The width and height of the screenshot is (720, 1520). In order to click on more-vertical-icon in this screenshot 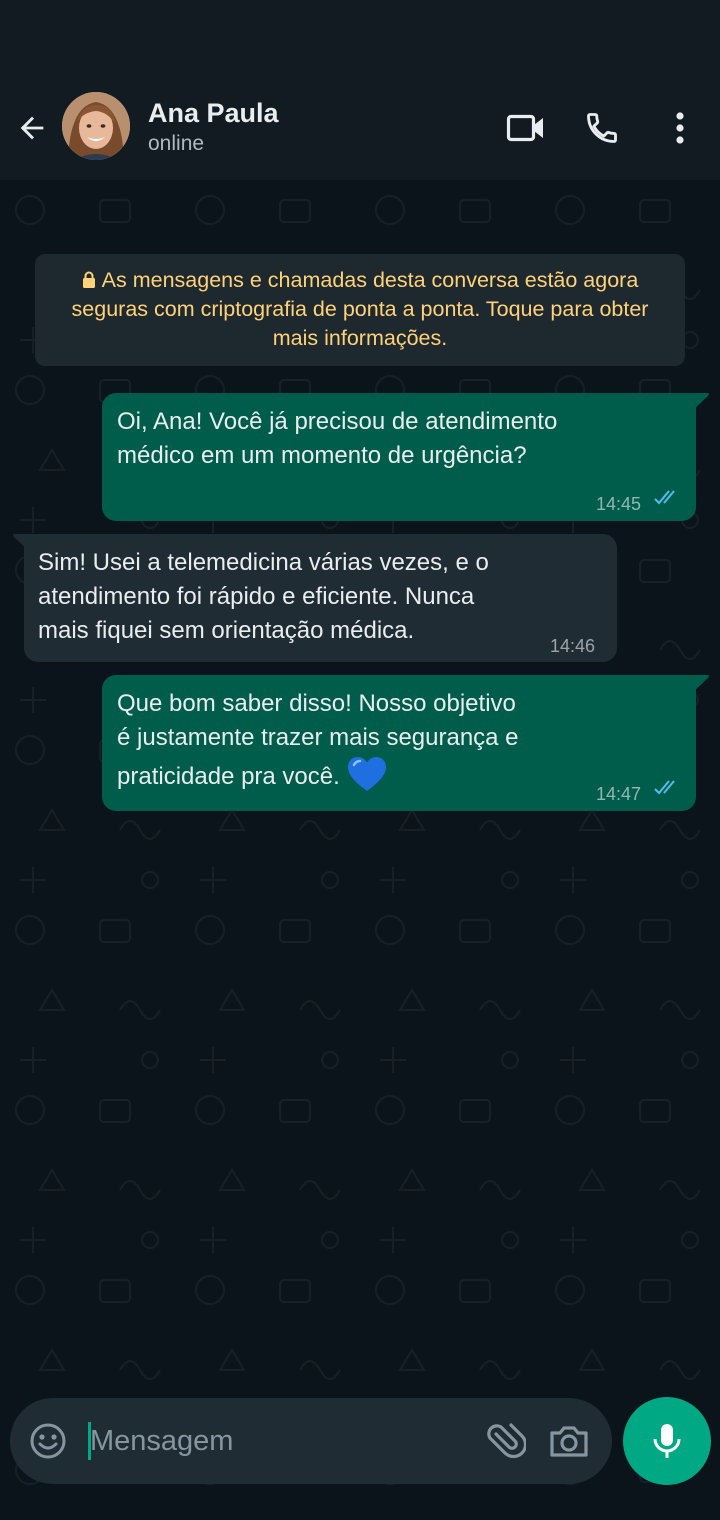, I will do `click(680, 128)`.